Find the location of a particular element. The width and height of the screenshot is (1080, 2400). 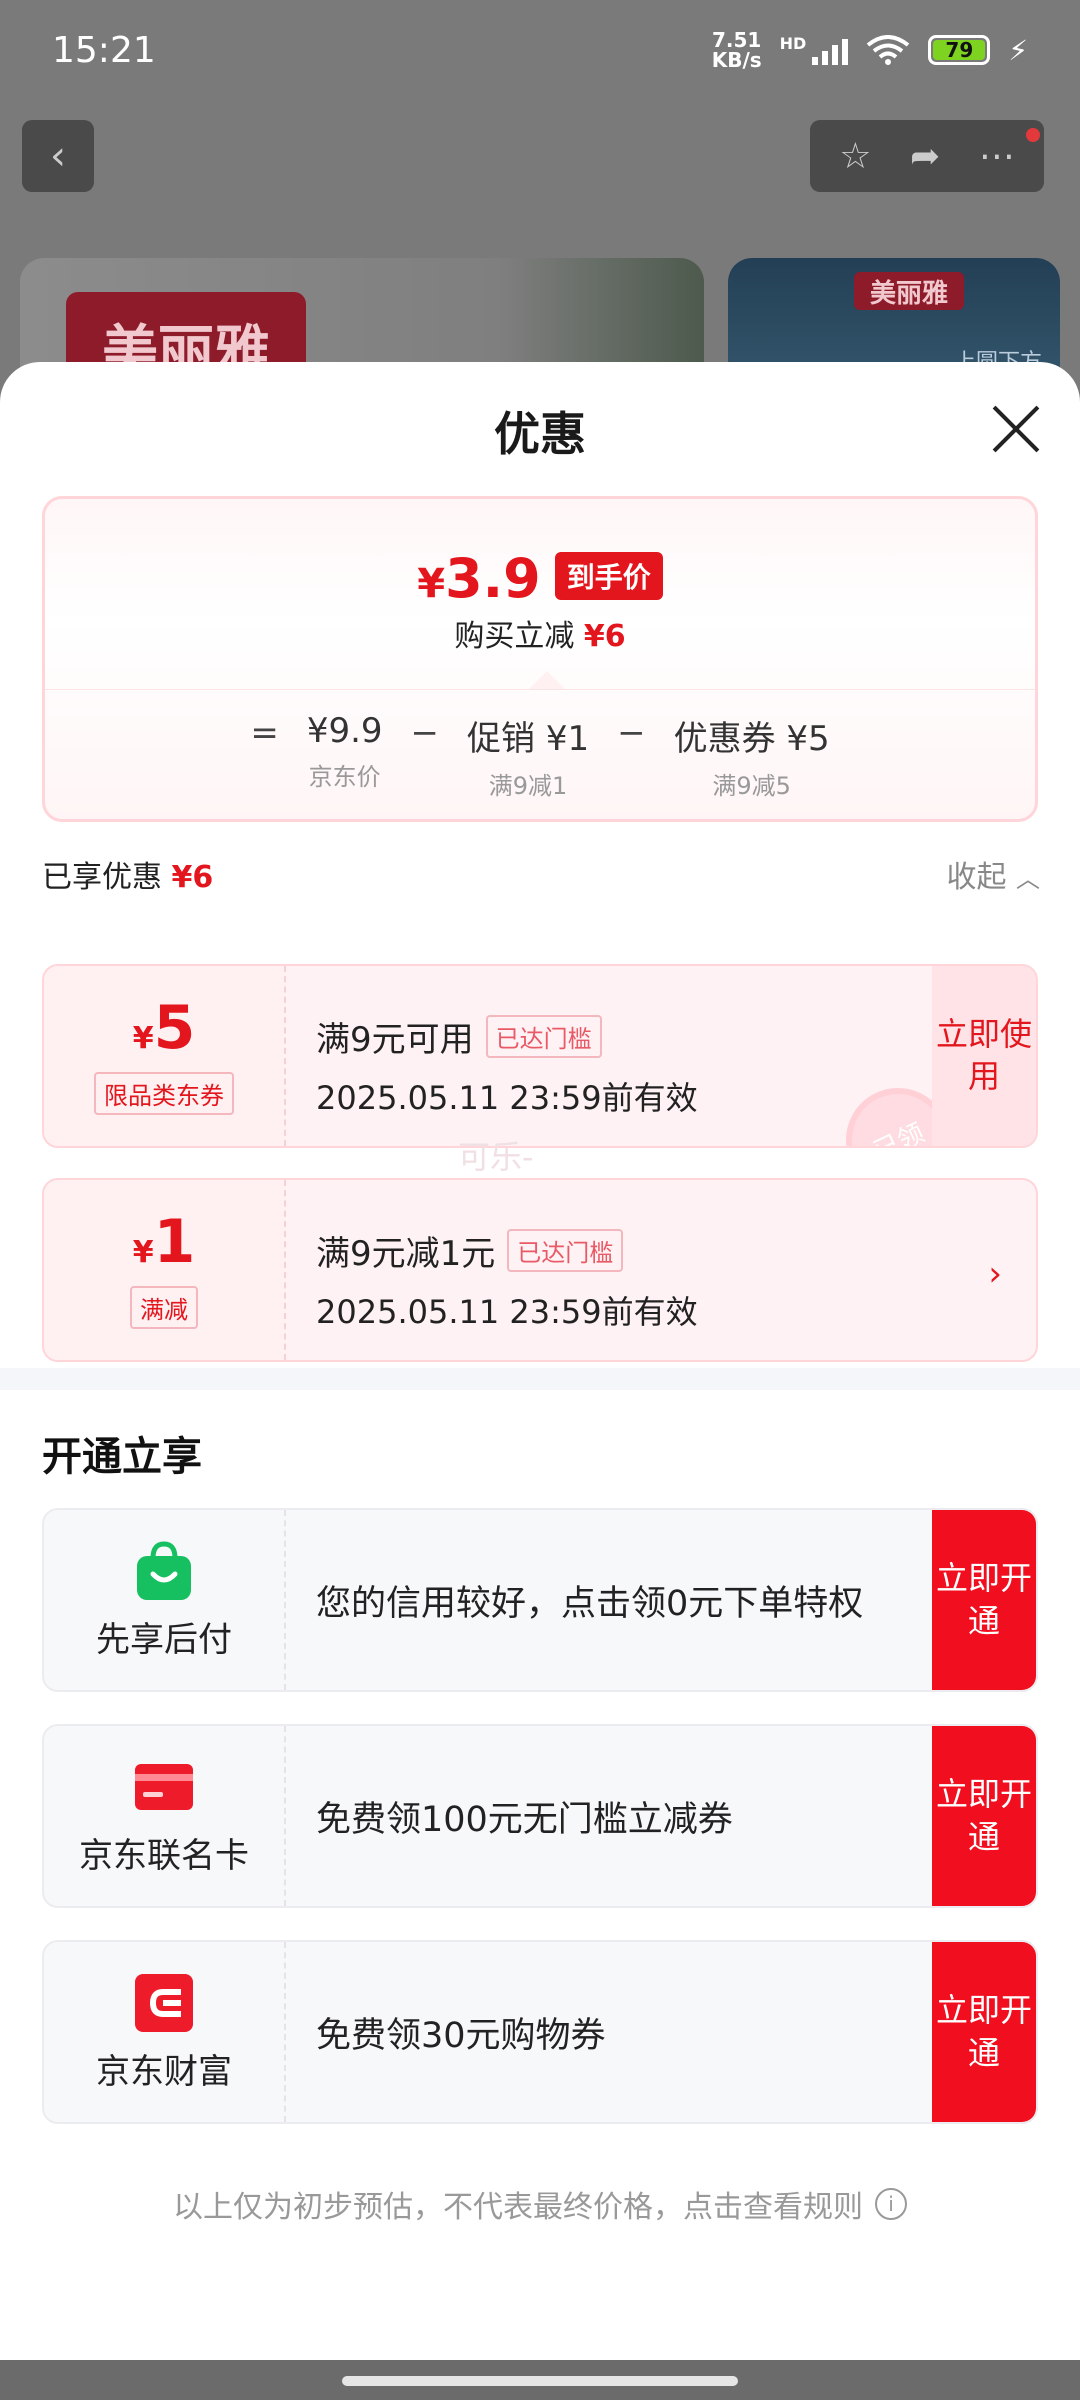

info-icon: i is located at coordinates (891, 2204).